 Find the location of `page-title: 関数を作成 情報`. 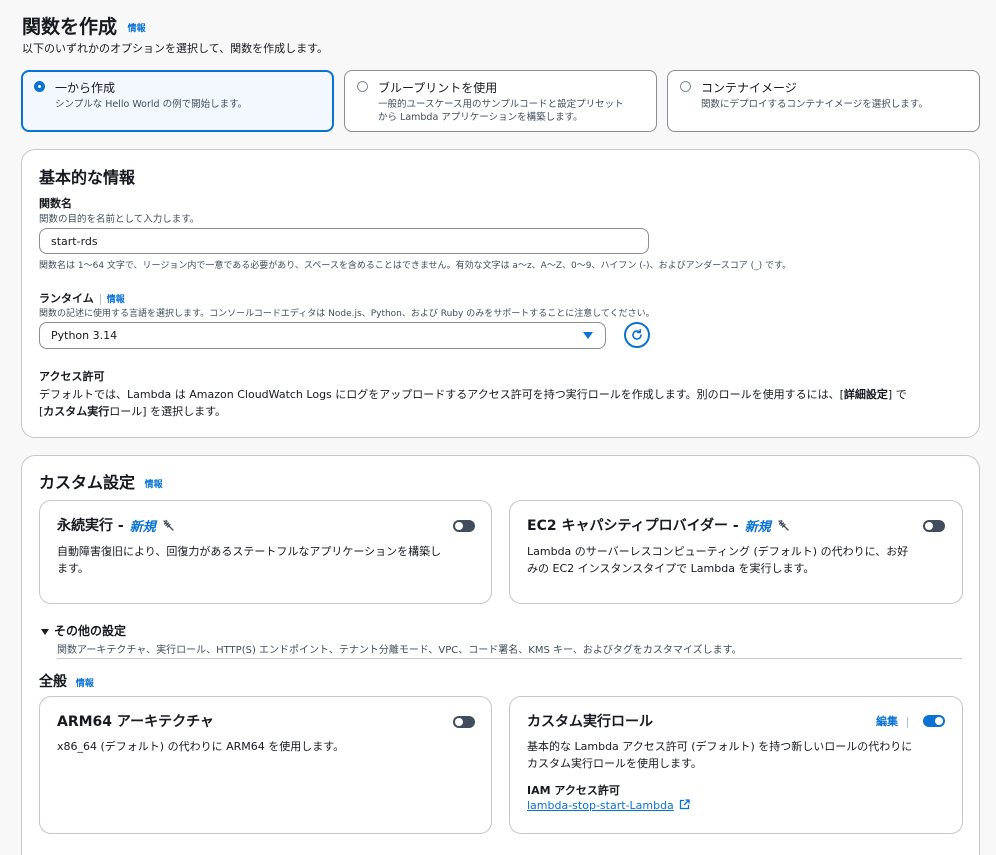

page-title: 関数を作成 情報 is located at coordinates (84, 25).